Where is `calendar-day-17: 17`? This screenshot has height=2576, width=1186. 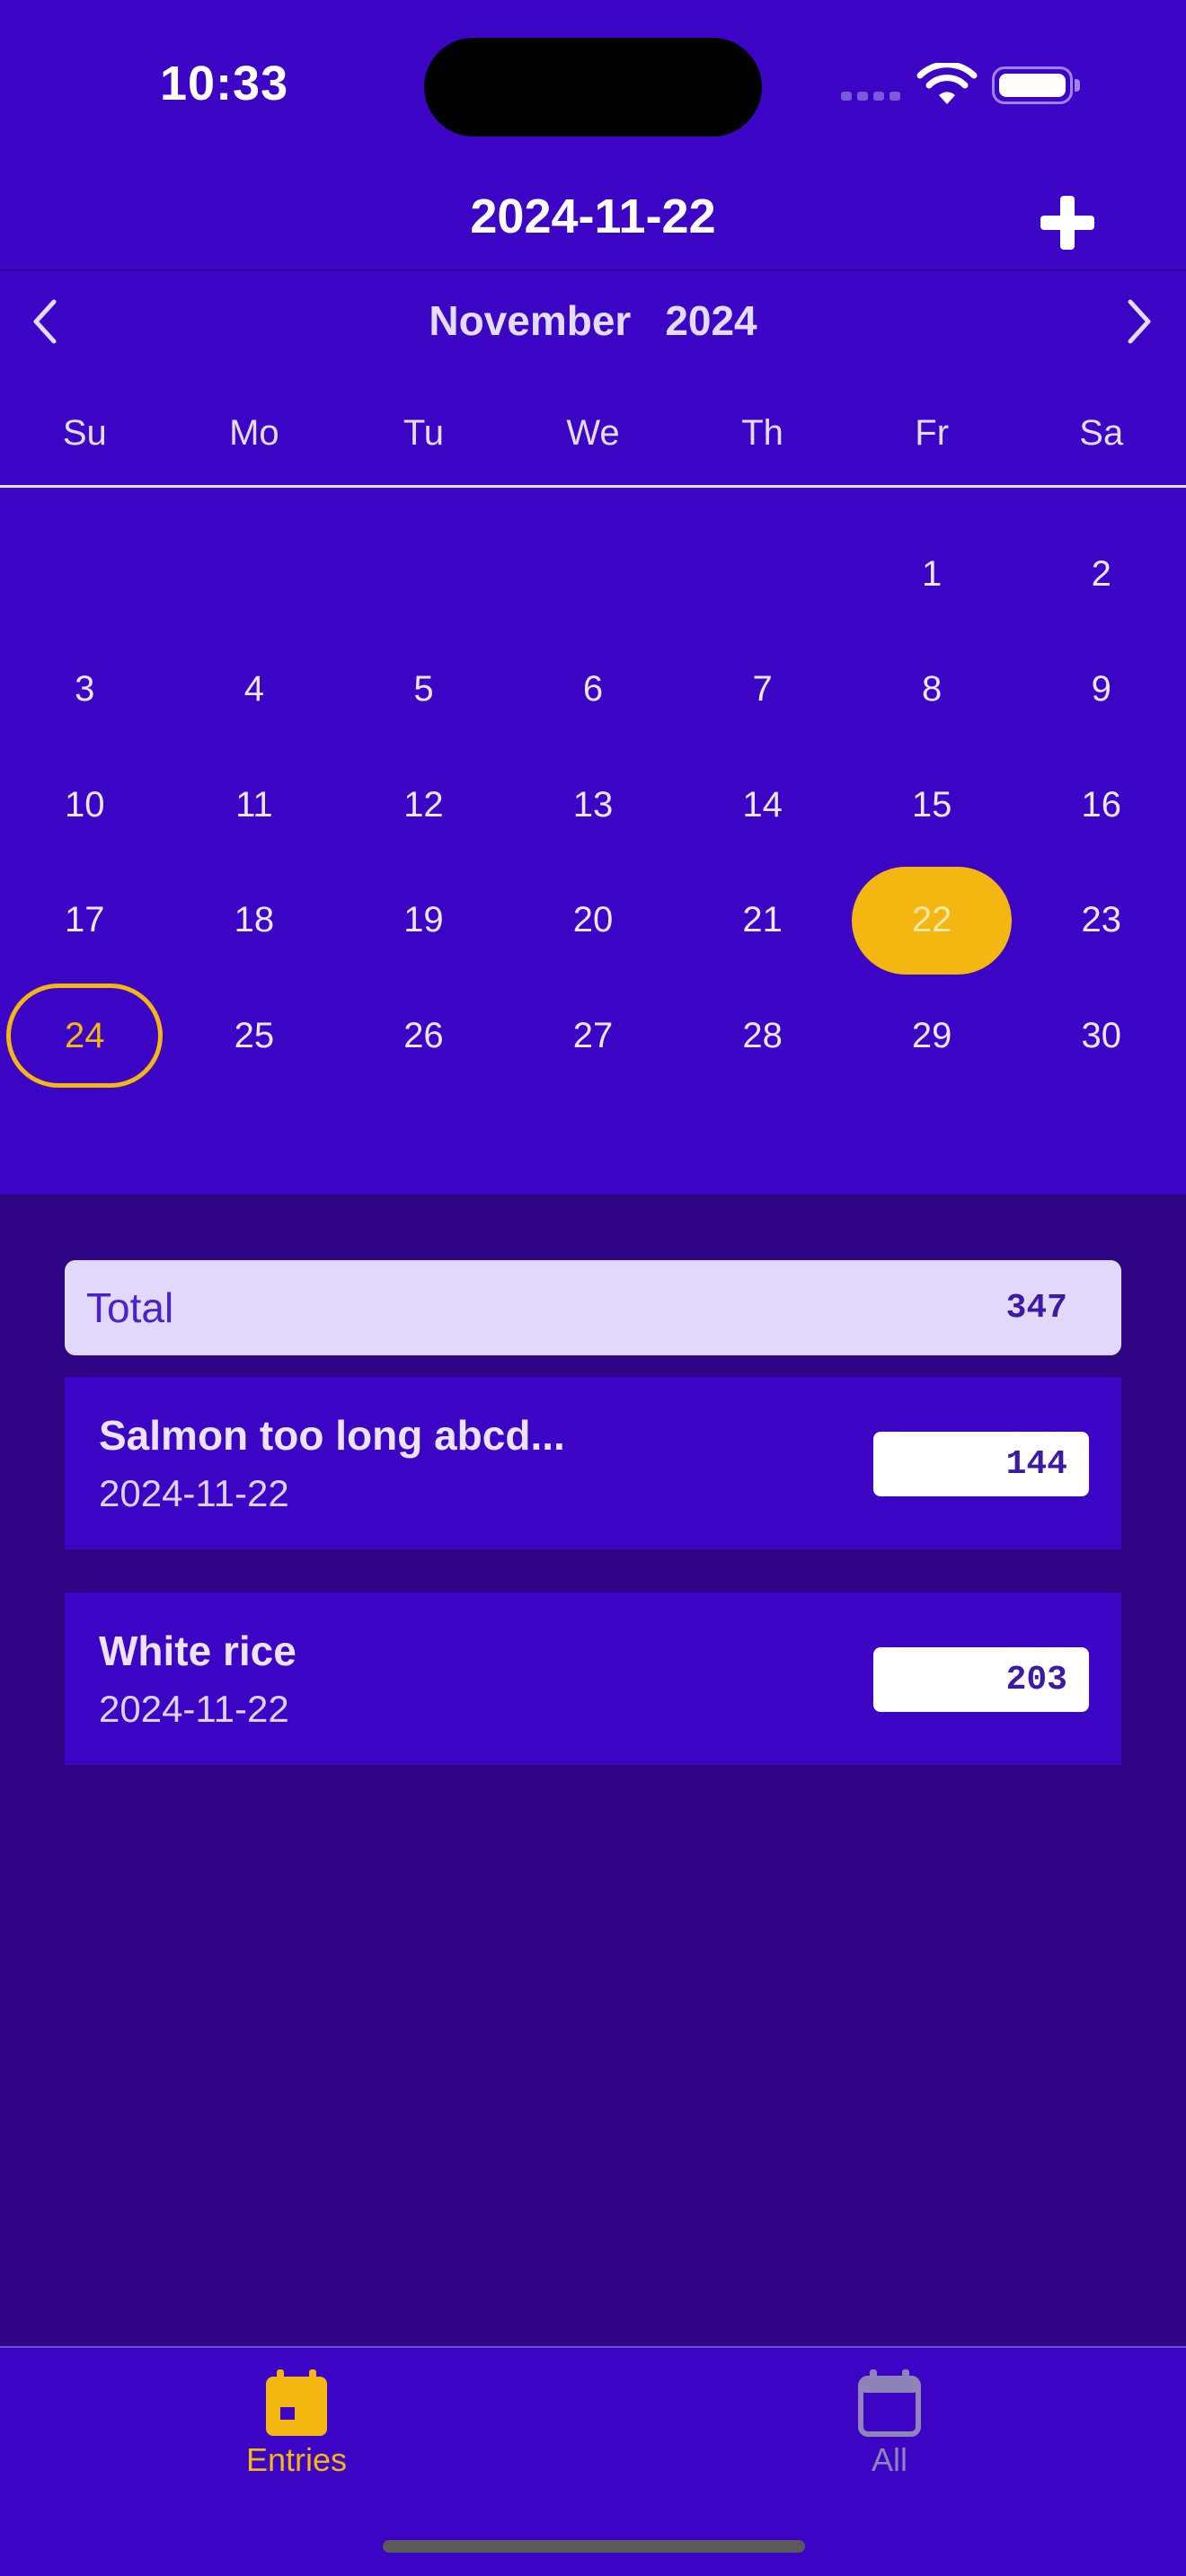 calendar-day-17: 17 is located at coordinates (85, 921).